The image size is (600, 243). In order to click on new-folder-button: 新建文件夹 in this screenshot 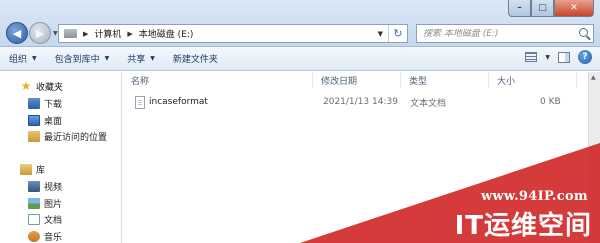, I will do `click(195, 59)`.